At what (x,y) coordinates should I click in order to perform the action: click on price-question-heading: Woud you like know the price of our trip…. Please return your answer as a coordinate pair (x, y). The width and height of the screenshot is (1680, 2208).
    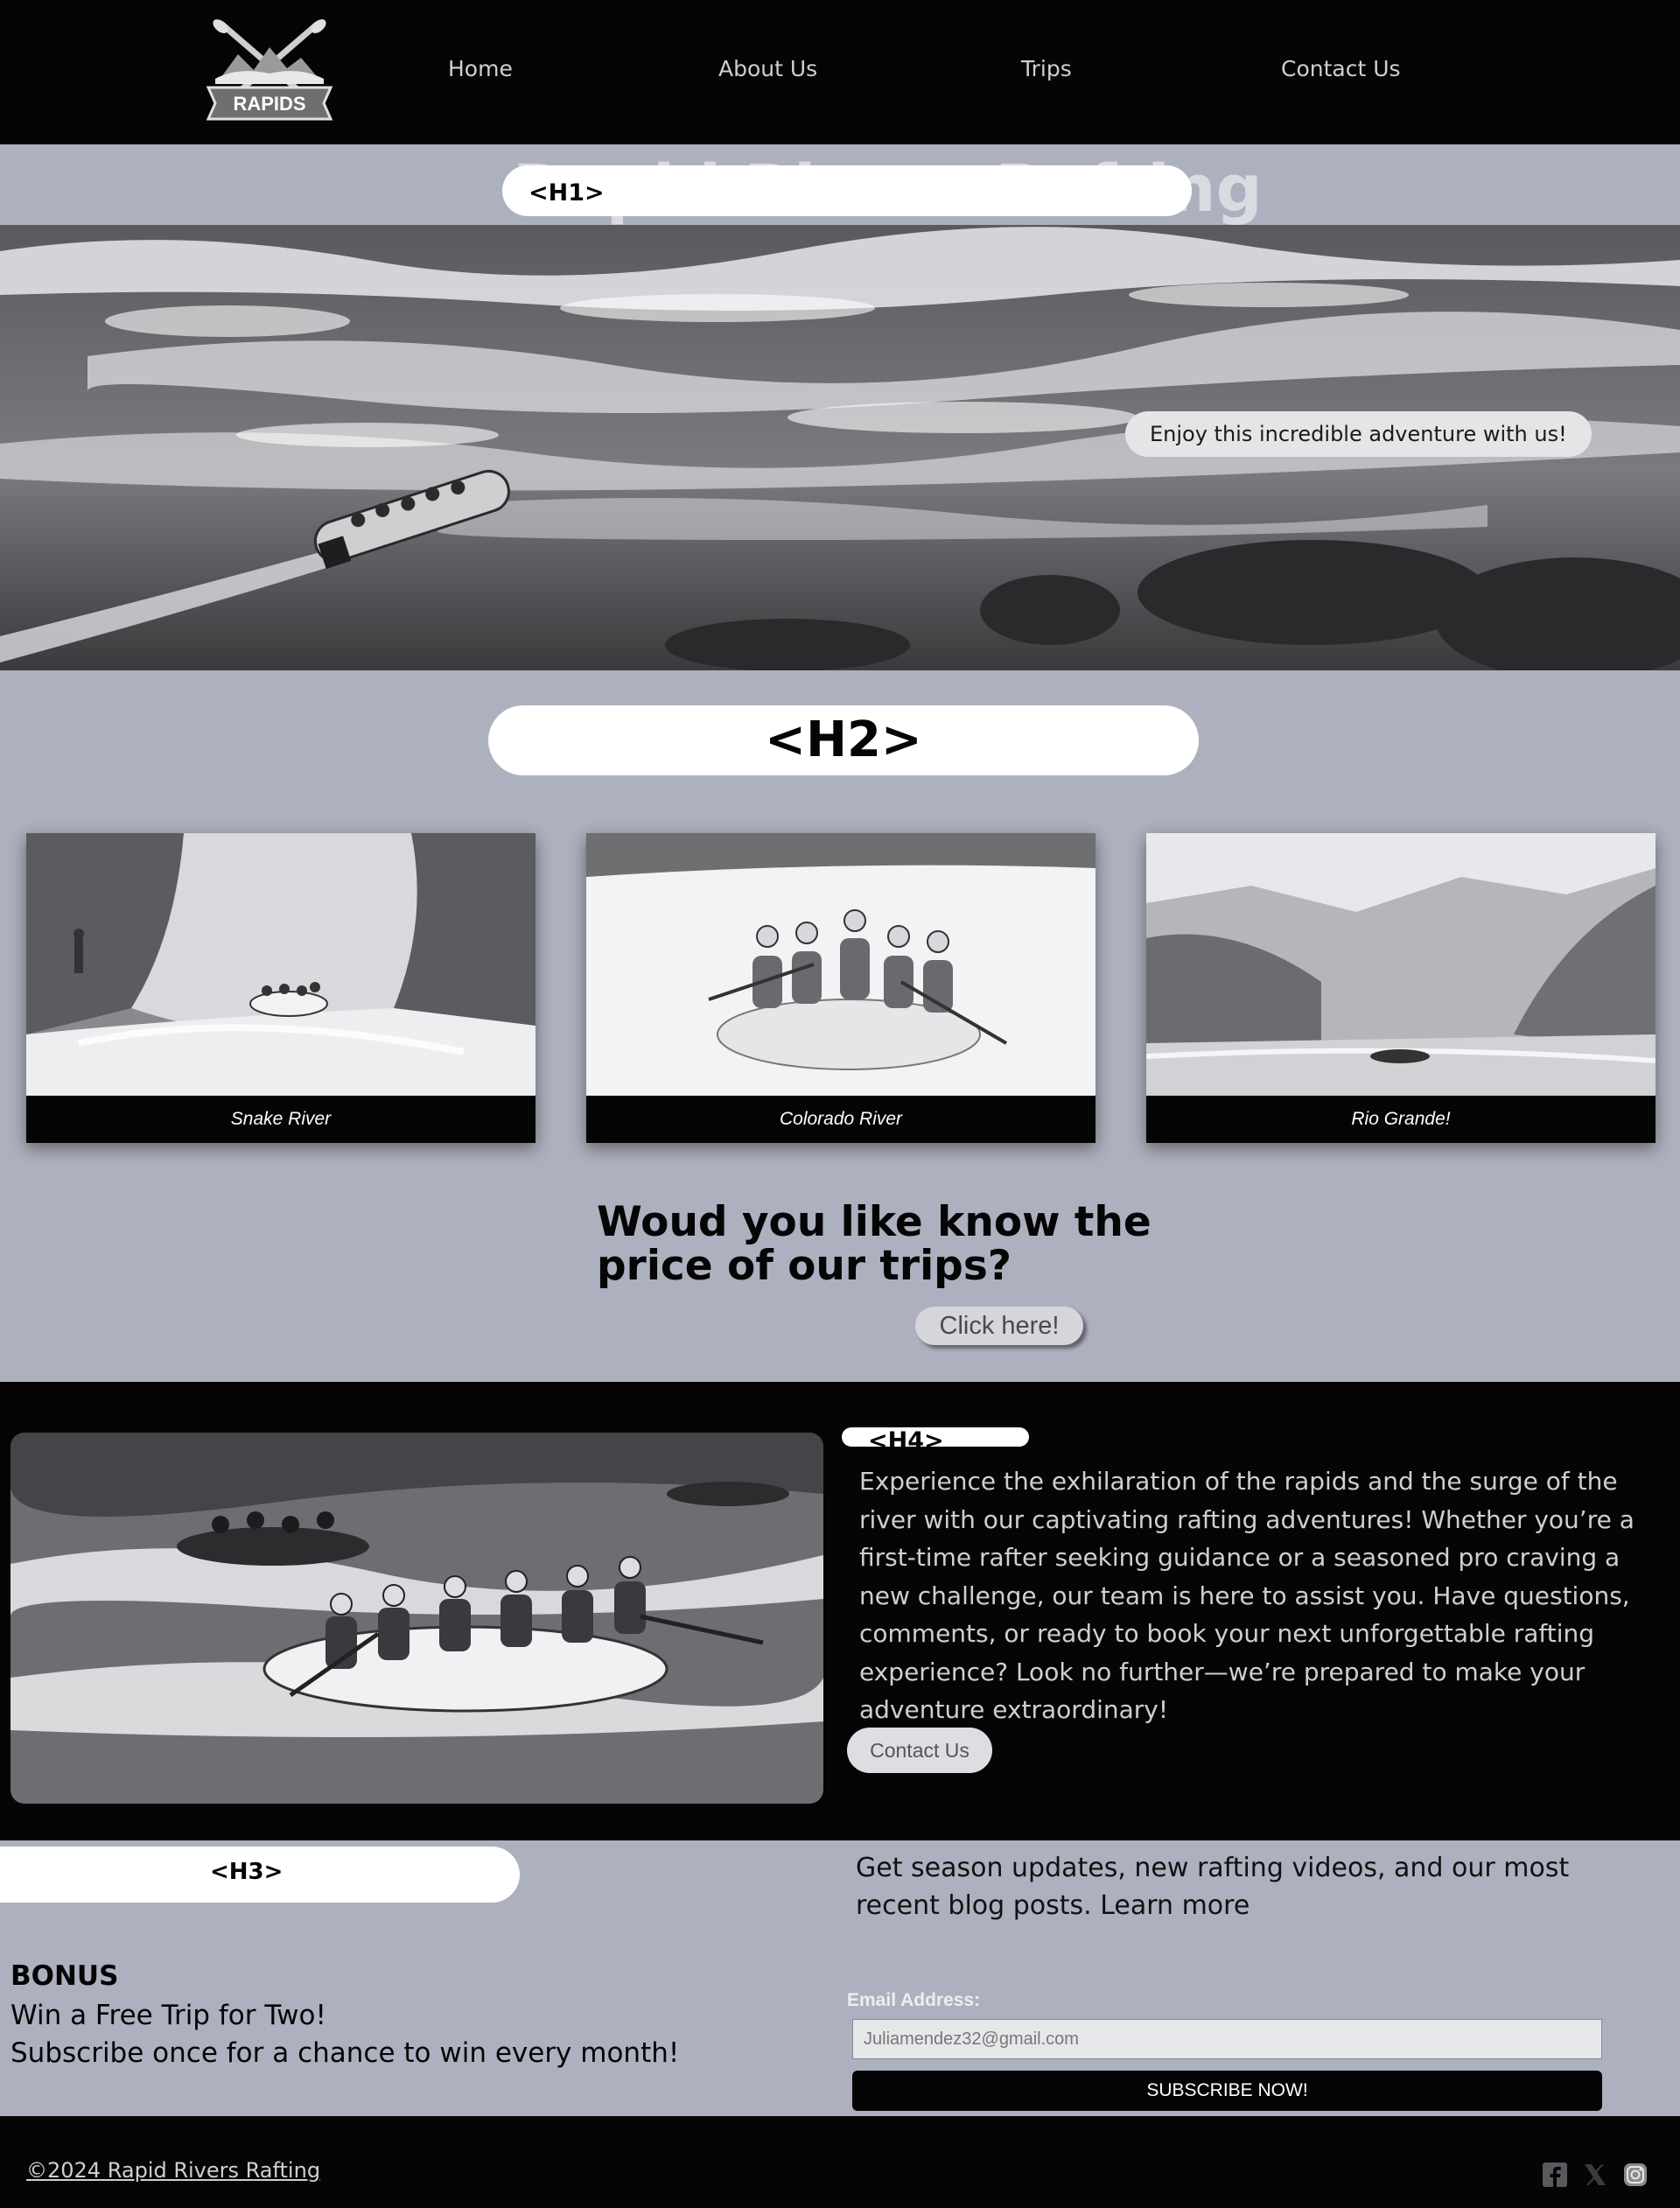
    Looking at the image, I should click on (874, 1244).